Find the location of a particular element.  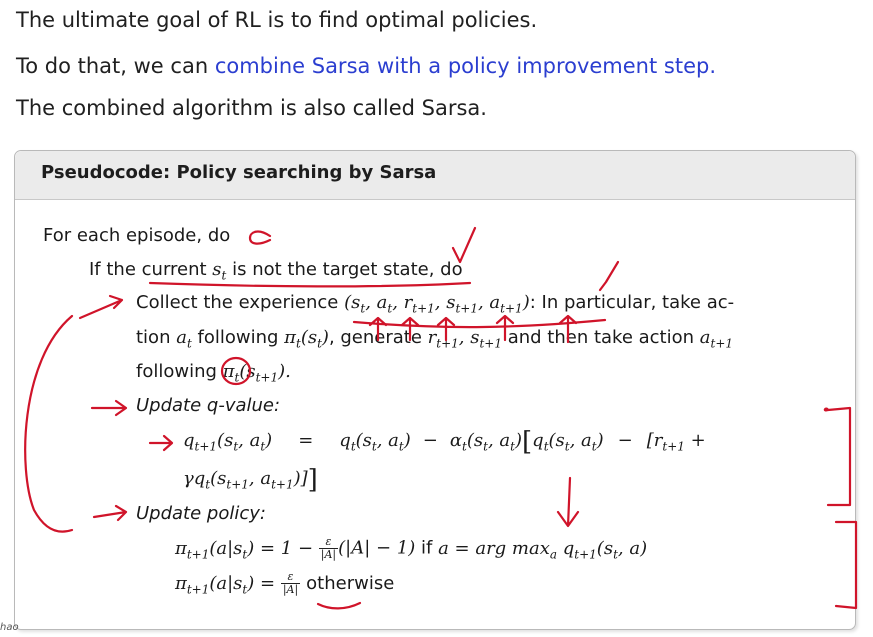

if-current: current is located at coordinates (177, 269).